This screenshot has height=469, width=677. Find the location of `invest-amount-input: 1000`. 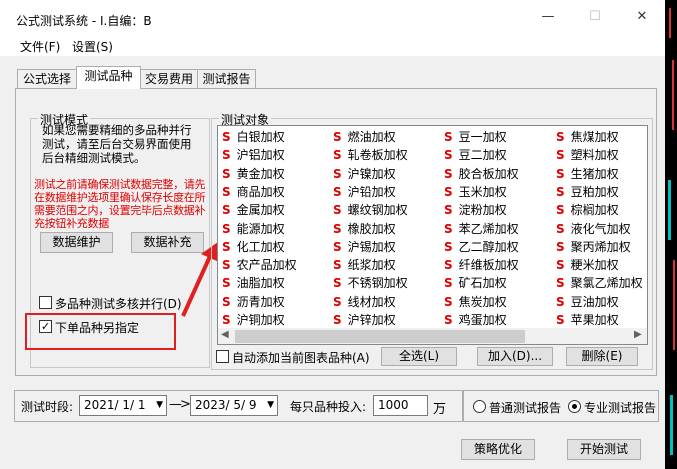

invest-amount-input: 1000 is located at coordinates (400, 405).